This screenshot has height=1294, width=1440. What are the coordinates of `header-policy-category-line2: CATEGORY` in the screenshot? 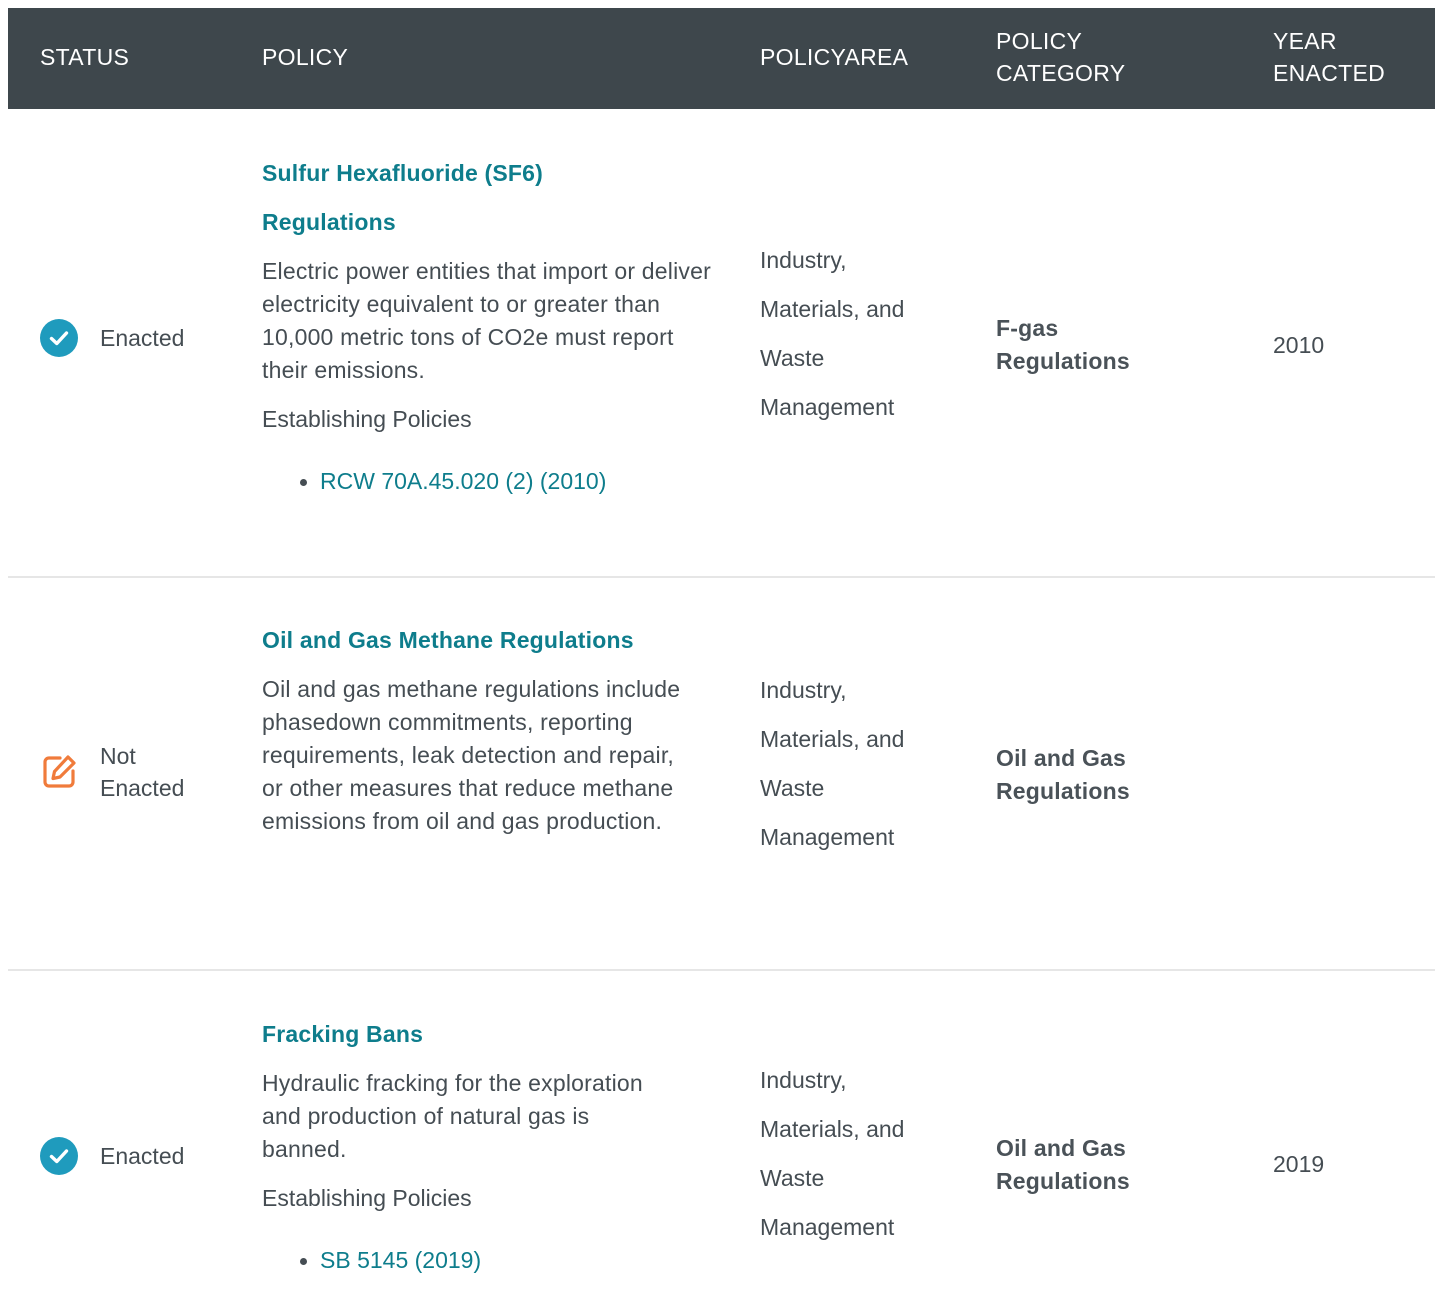 It's located at (1061, 73).